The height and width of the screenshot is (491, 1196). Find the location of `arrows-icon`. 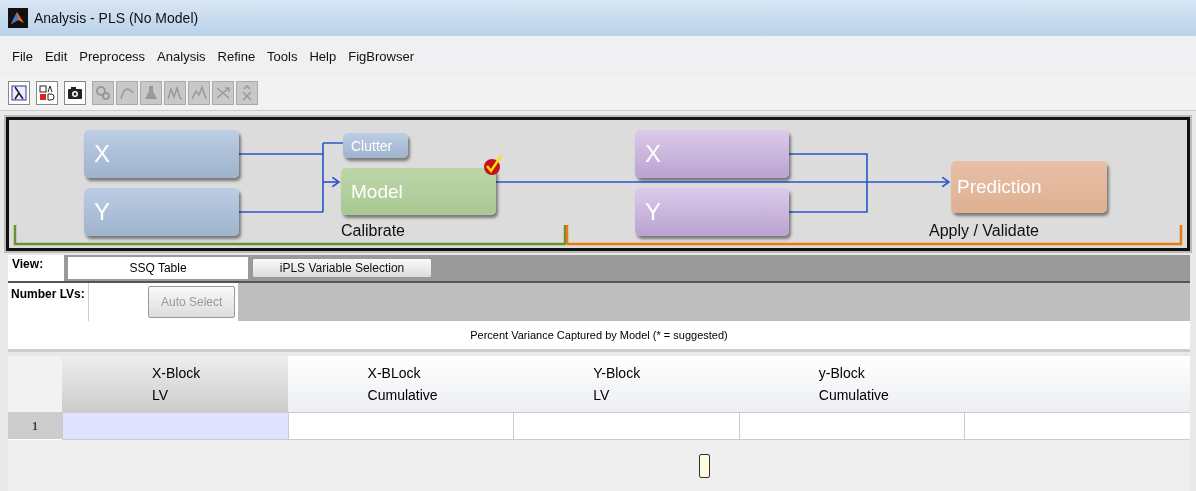

arrows-icon is located at coordinates (223, 93).